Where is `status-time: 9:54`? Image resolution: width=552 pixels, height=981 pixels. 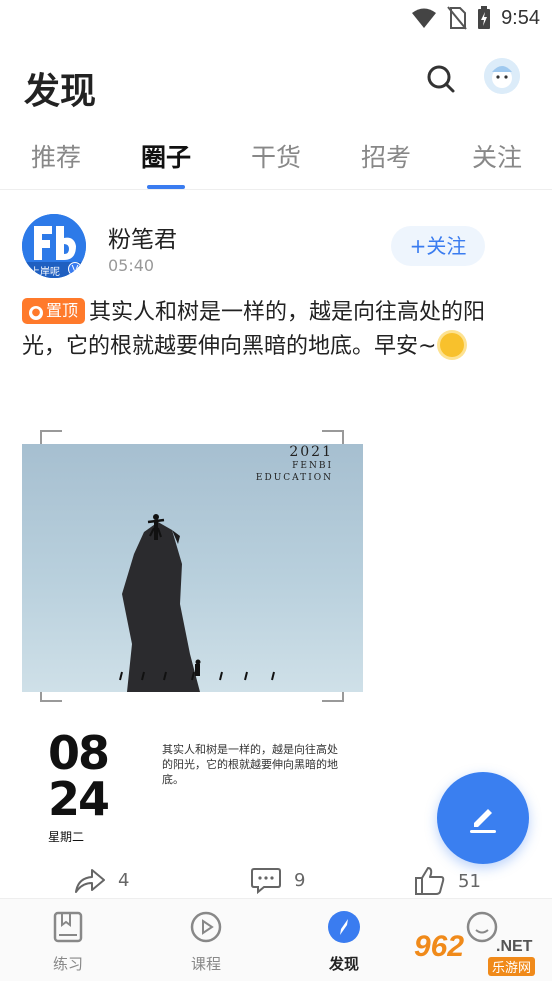
status-time: 9:54 is located at coordinates (520, 17).